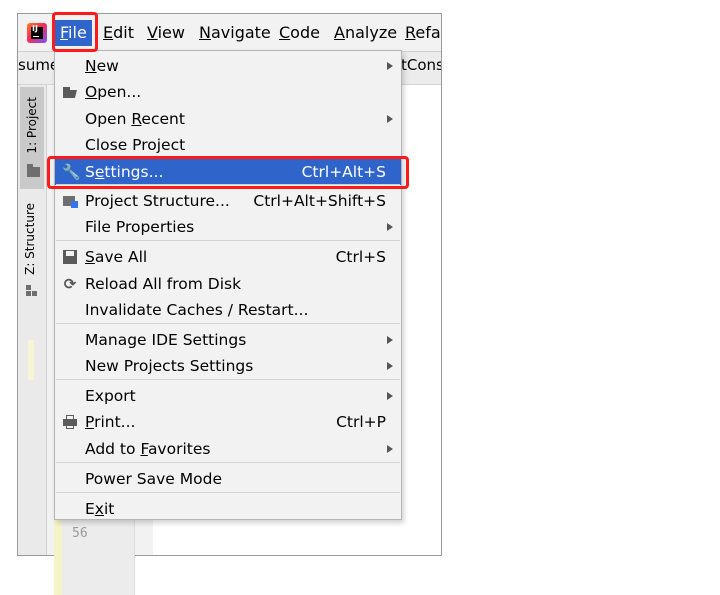 The image size is (720, 595). I want to click on menu-item-shortcut: Ctrl+Alt+Shift+S, so click(319, 201).